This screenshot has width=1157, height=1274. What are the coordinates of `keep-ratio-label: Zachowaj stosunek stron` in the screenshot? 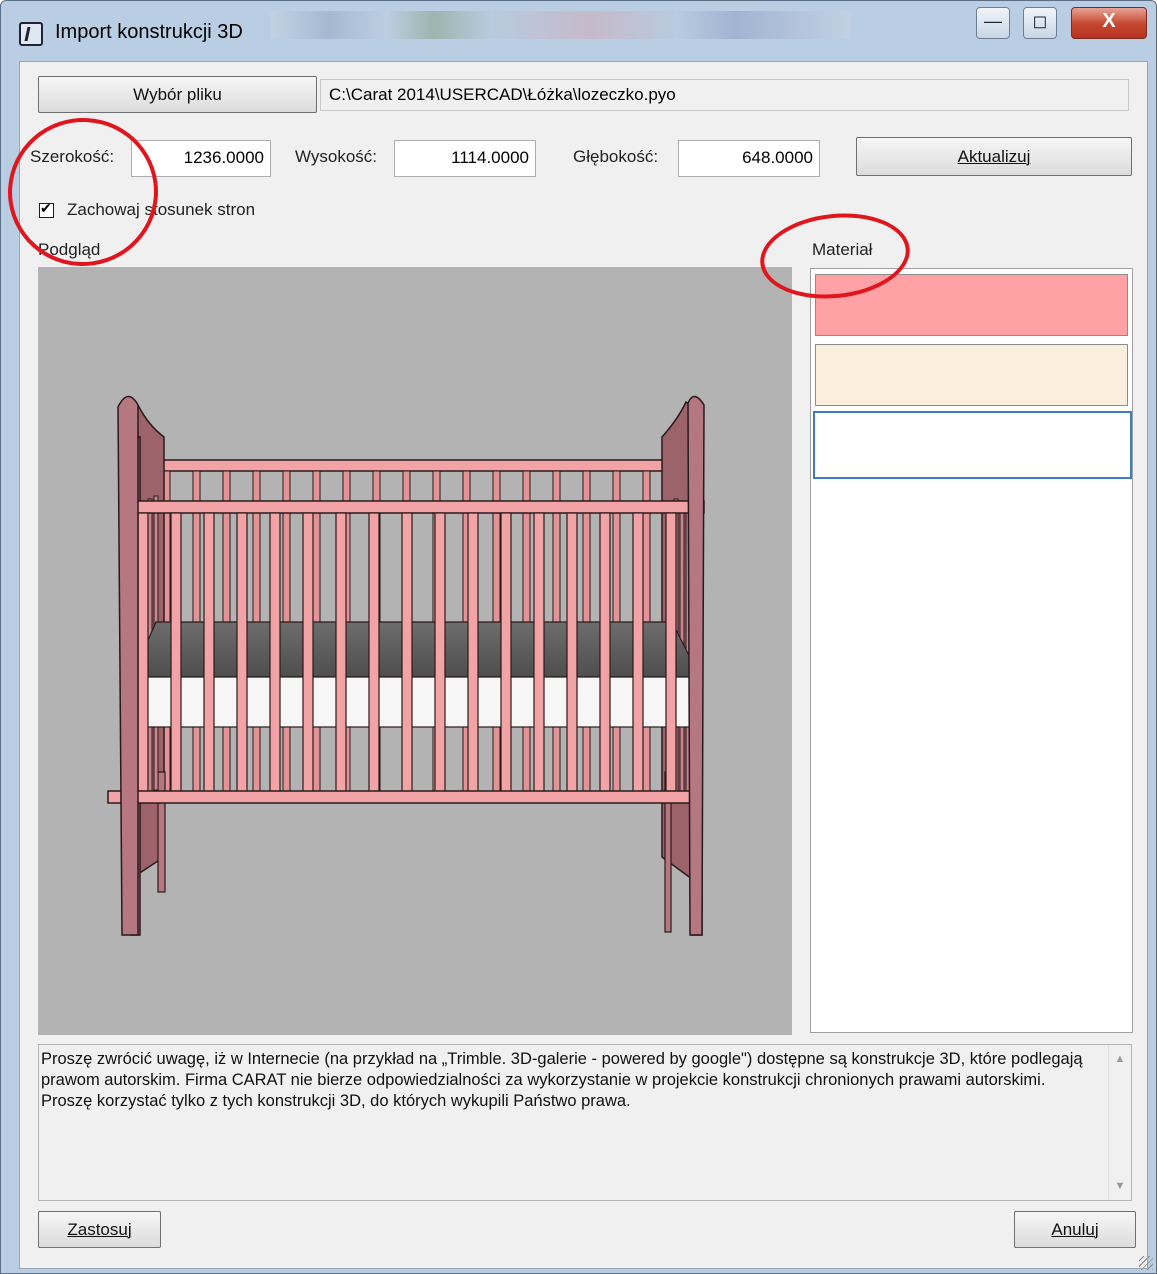 It's located at (161, 210).